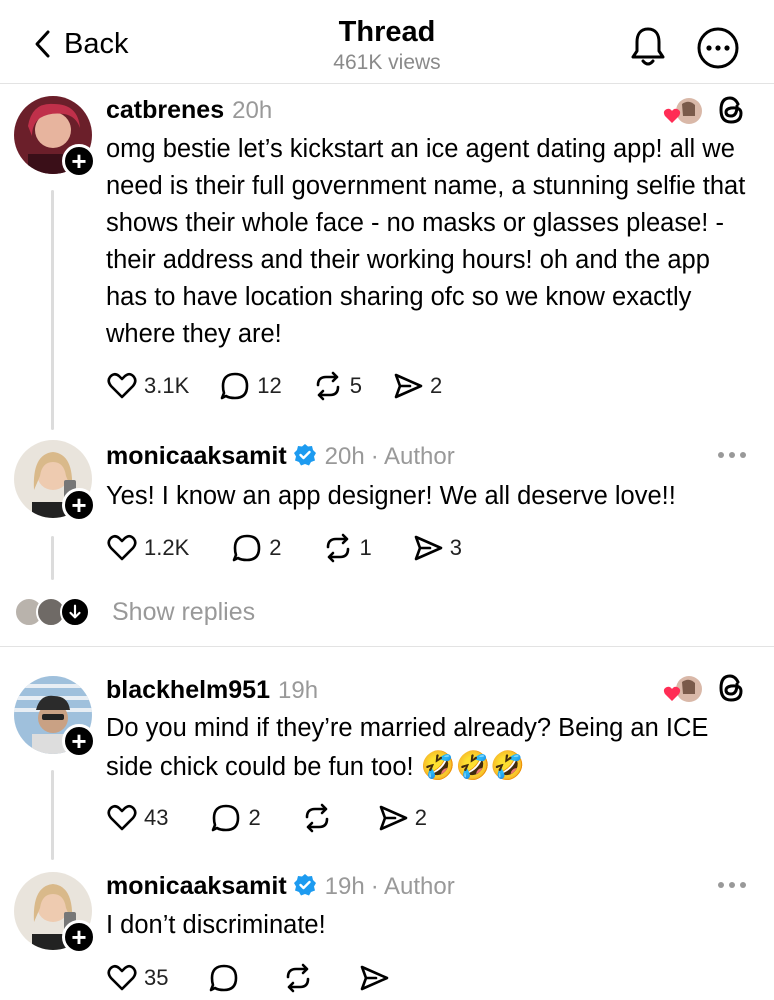 Image resolution: width=774 pixels, height=1000 pixels. I want to click on divider, so click(387, 646).